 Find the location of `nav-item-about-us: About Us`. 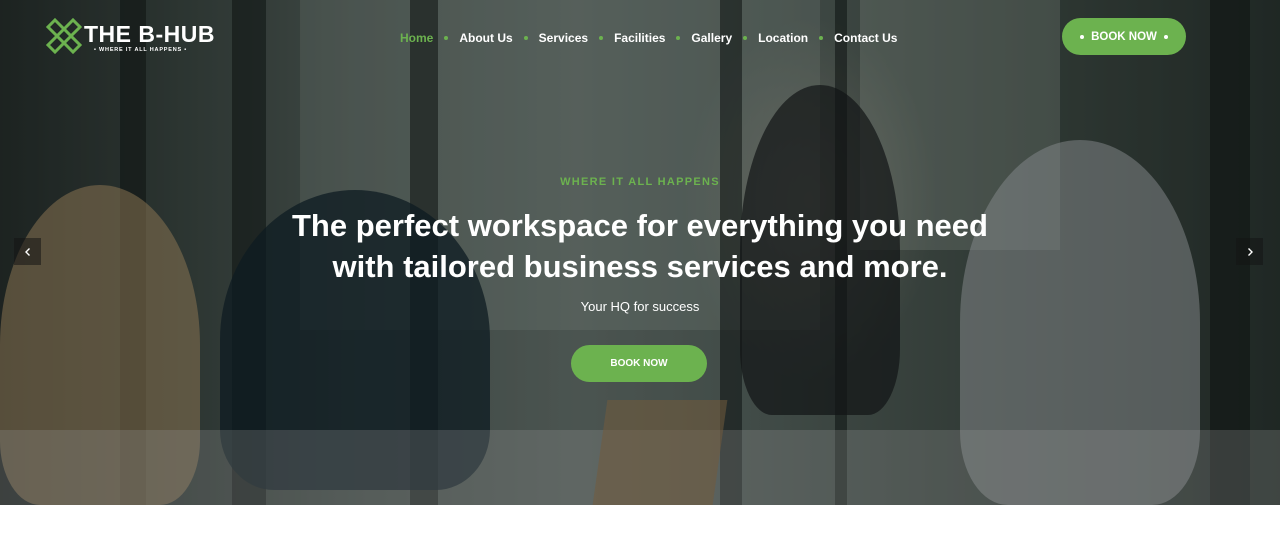

nav-item-about-us: About Us is located at coordinates (485, 38).